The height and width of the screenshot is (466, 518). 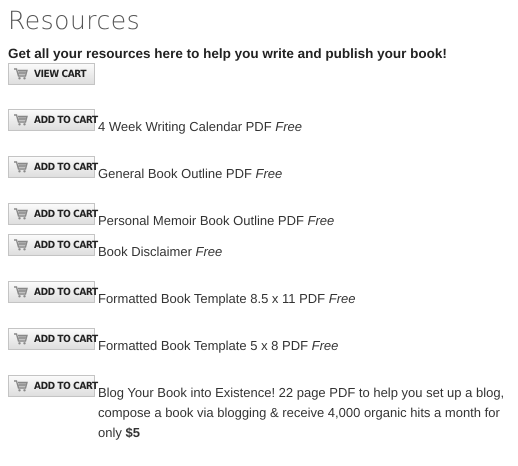 What do you see at coordinates (302, 413) in the screenshot?
I see `resource-description: Blog Your Book into Existence! 22 page PDF to help you set up a blog, compose a book via blogging & receive 4,000 organic hits a month for only $5` at bounding box center [302, 413].